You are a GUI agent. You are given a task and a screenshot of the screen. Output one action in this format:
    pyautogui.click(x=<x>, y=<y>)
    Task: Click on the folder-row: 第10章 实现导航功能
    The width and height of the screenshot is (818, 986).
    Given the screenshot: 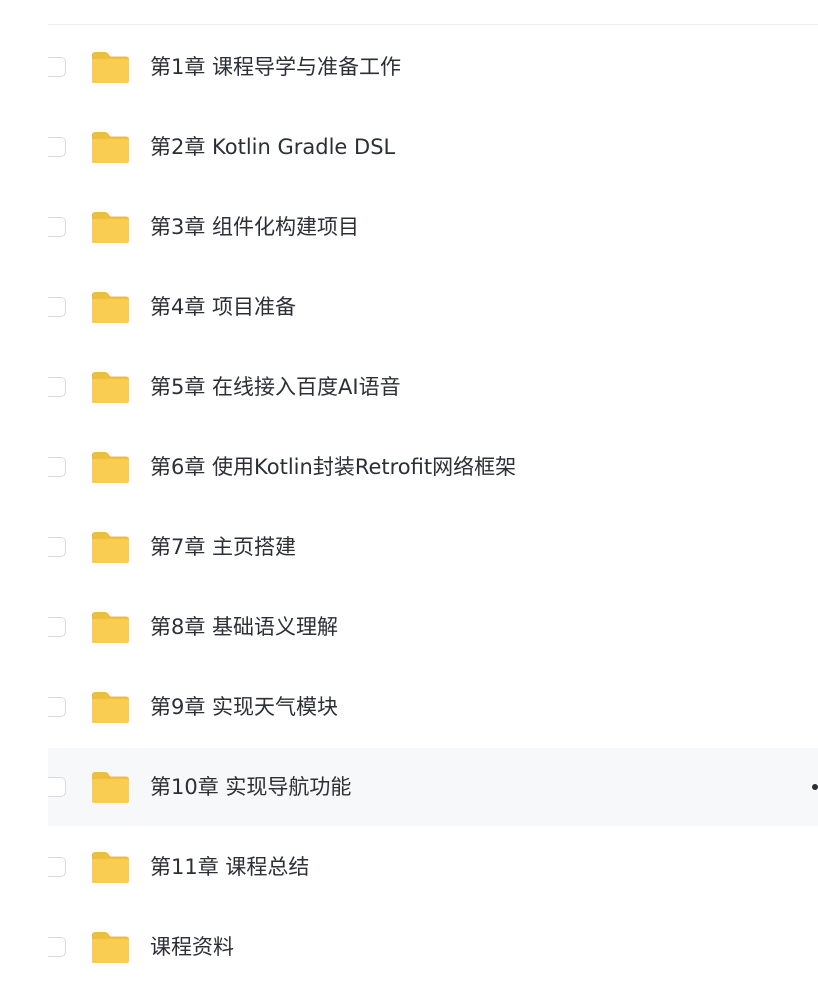 What is the action you would take?
    pyautogui.click(x=433, y=787)
    